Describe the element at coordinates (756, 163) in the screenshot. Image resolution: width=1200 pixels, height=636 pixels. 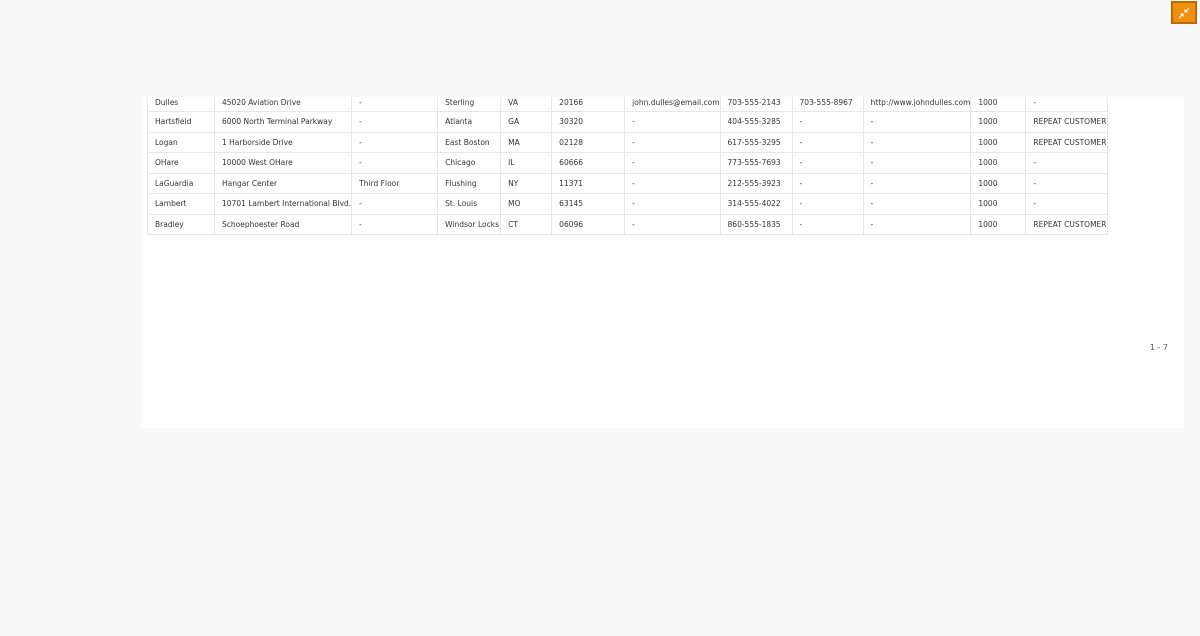
I see `cell-phone: 773-555-7693` at that location.